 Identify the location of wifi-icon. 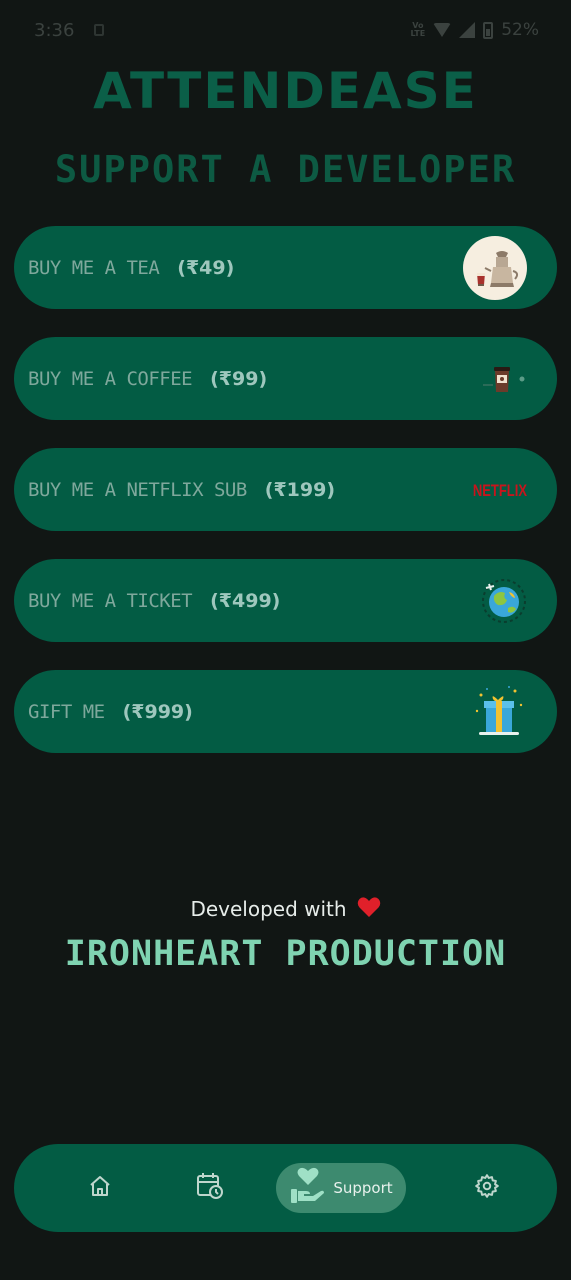
(442, 30).